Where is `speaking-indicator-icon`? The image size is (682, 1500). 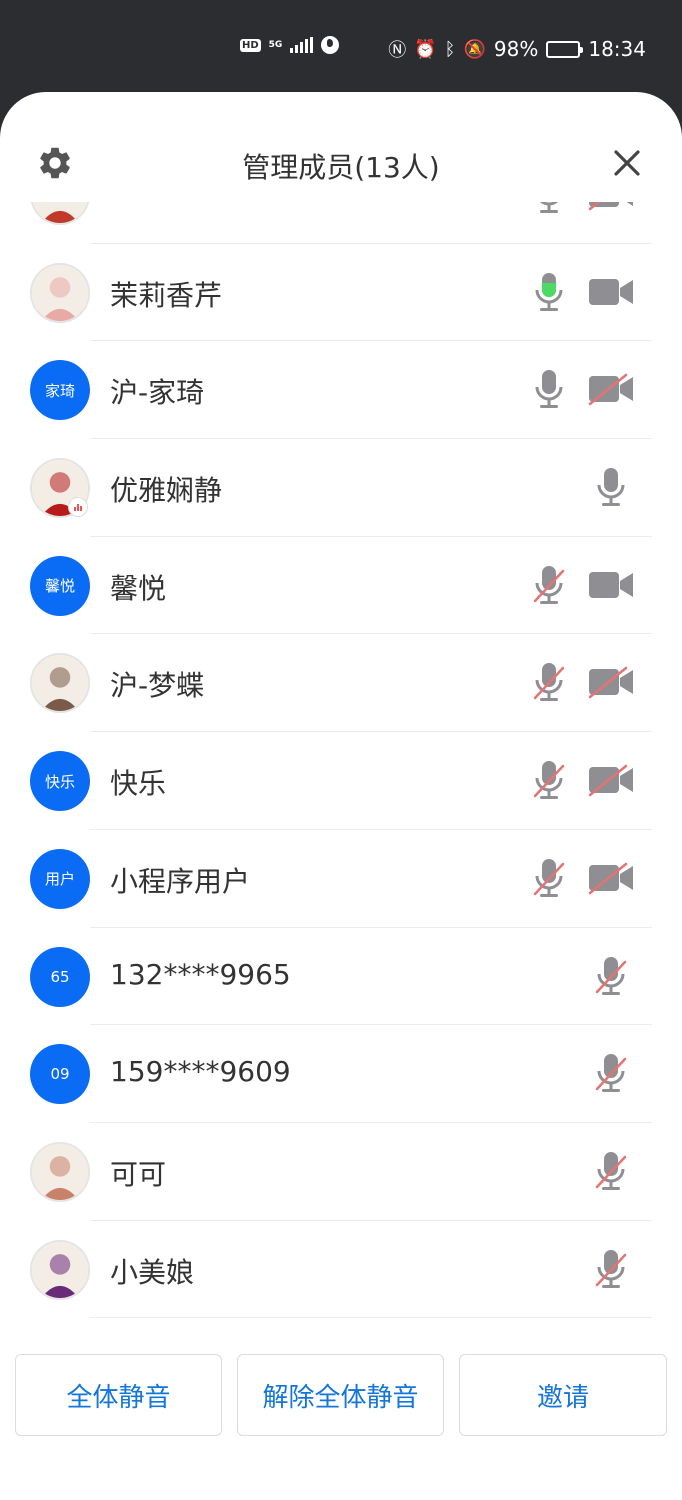
speaking-indicator-icon is located at coordinates (78, 507).